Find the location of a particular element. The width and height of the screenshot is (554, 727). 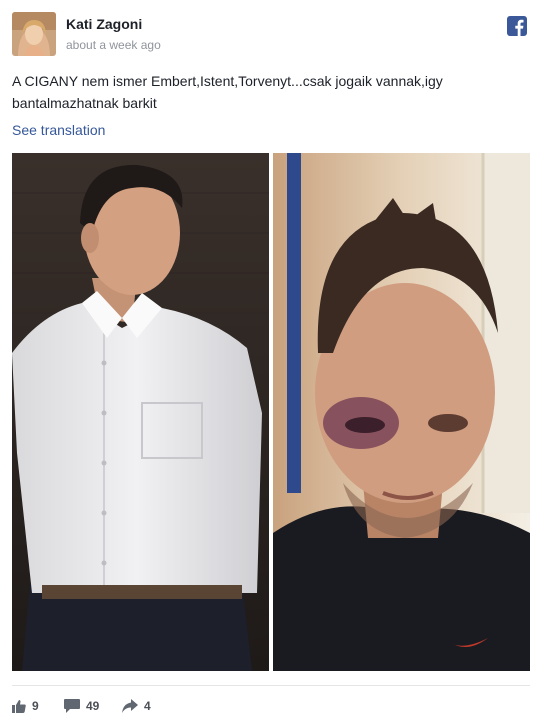

footer-divider is located at coordinates (271, 685).